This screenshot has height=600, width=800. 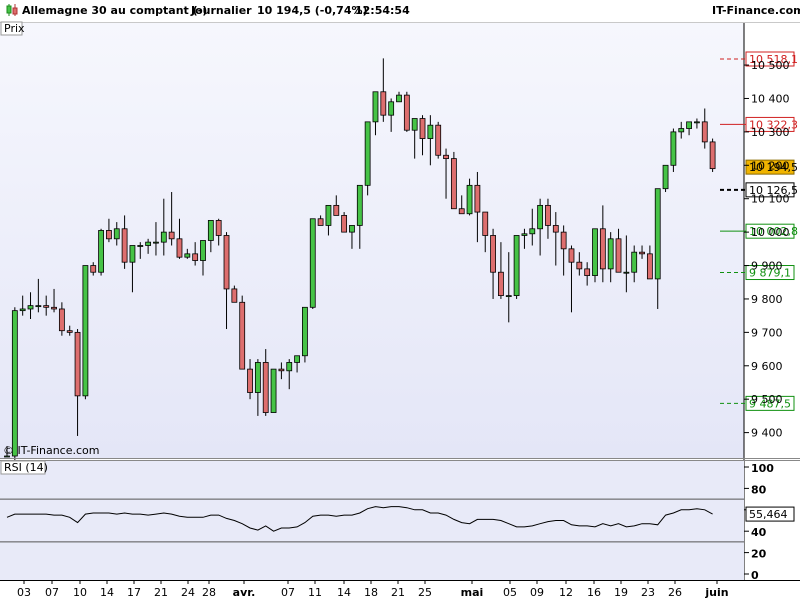 I want to click on x-tick-label: 24, so click(x=188, y=592).